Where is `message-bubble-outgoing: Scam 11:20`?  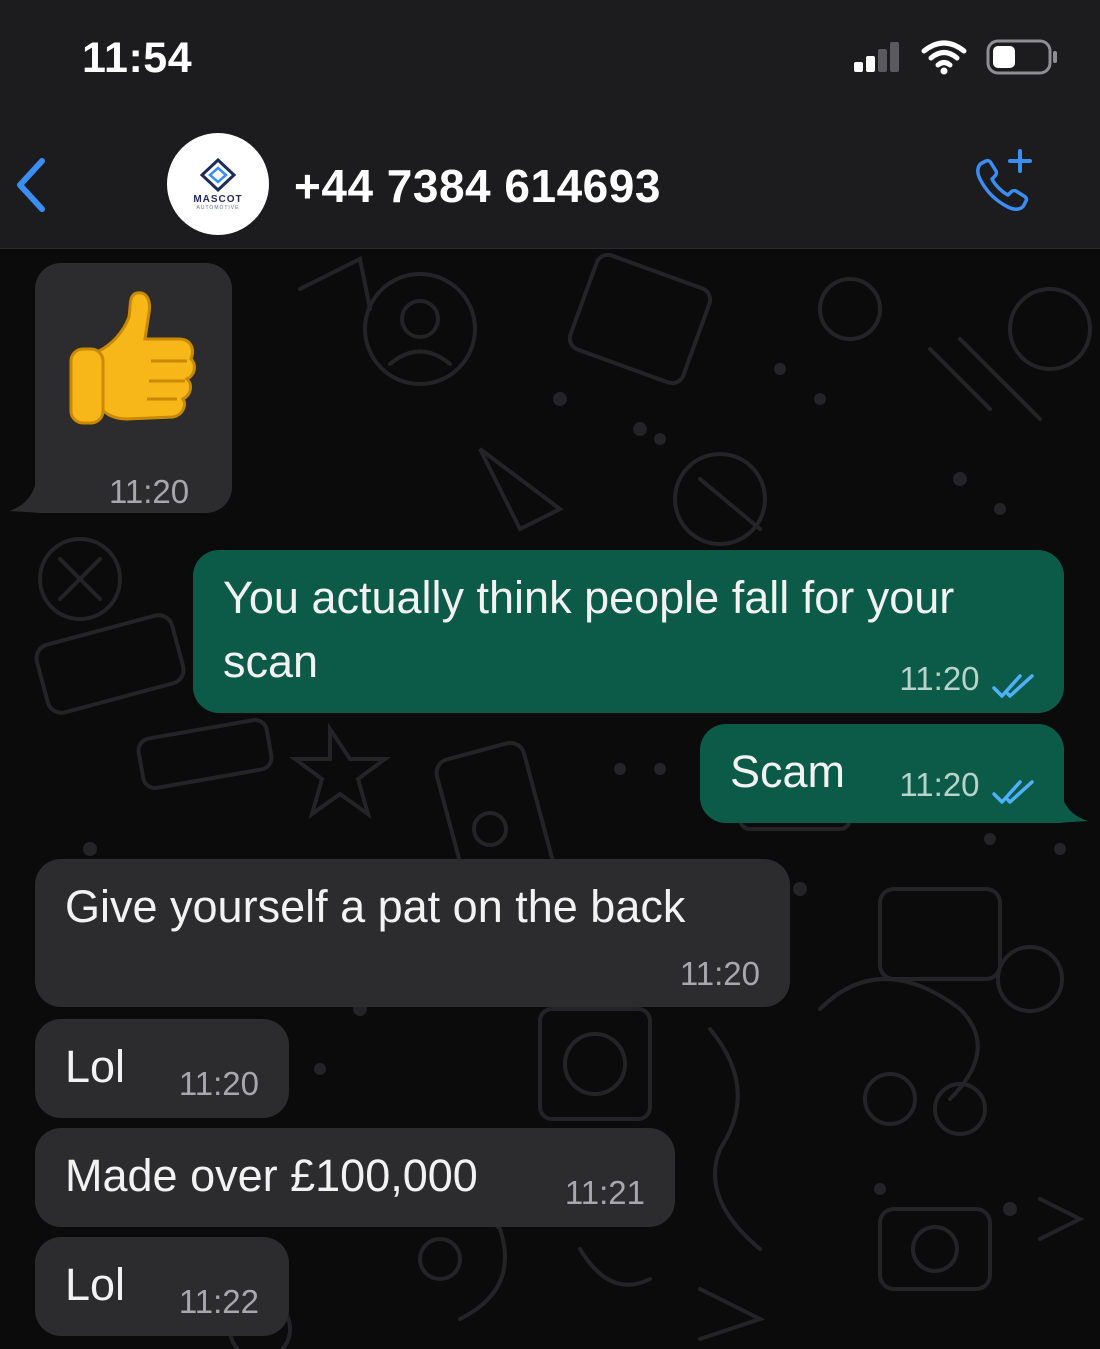 message-bubble-outgoing: Scam 11:20 is located at coordinates (894, 773).